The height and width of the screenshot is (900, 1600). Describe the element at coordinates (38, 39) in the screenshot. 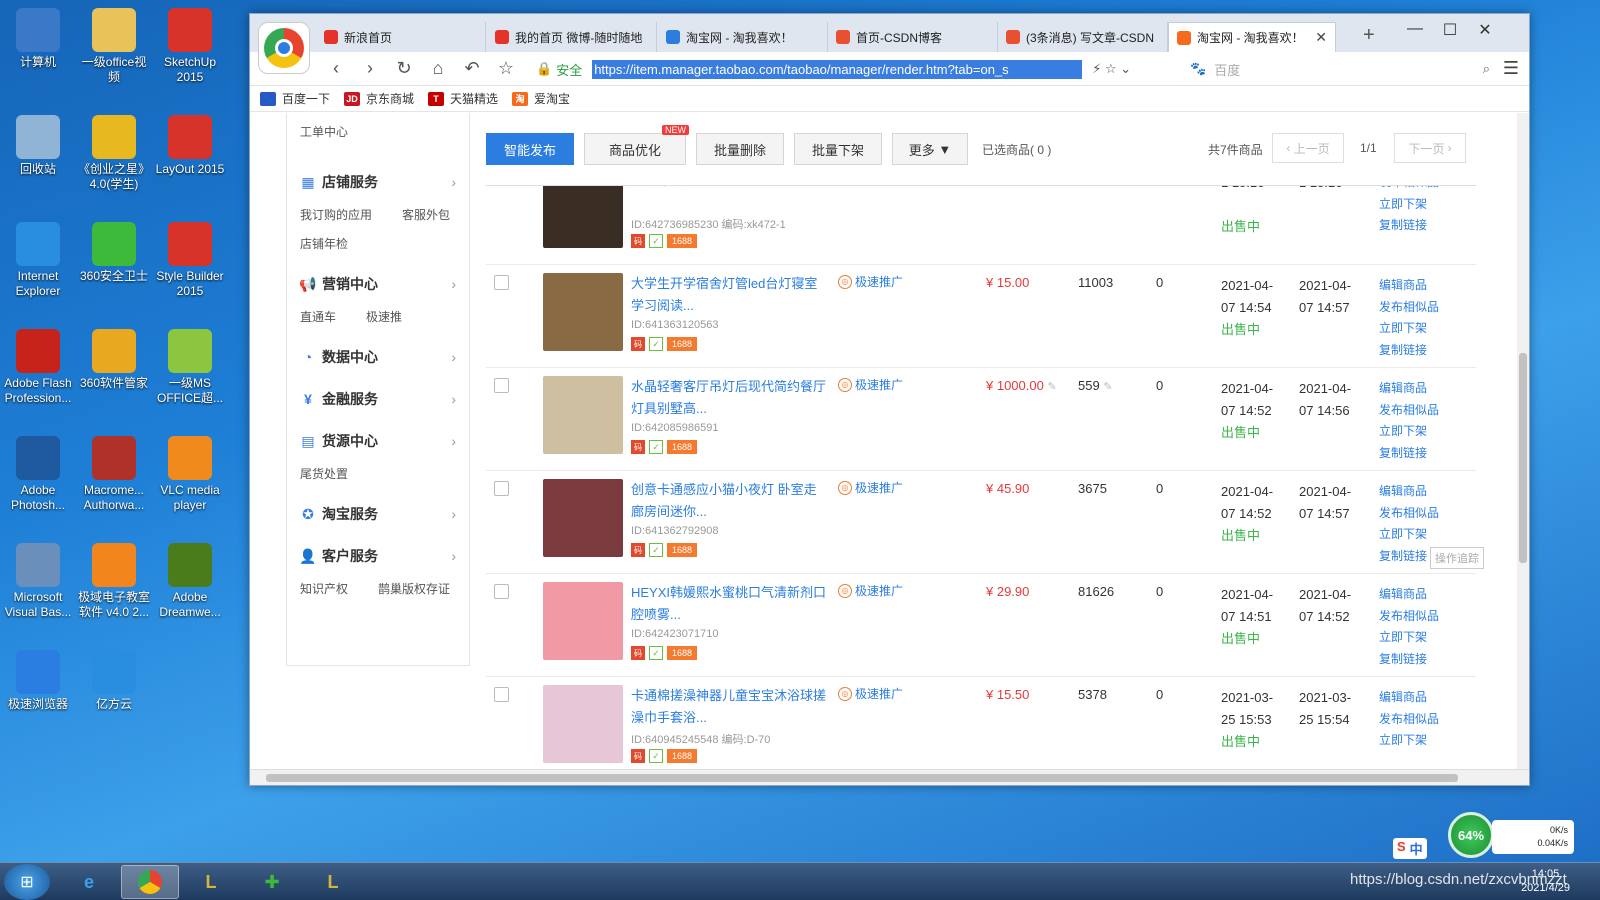

I see `desktop-icon: 计算机` at that location.